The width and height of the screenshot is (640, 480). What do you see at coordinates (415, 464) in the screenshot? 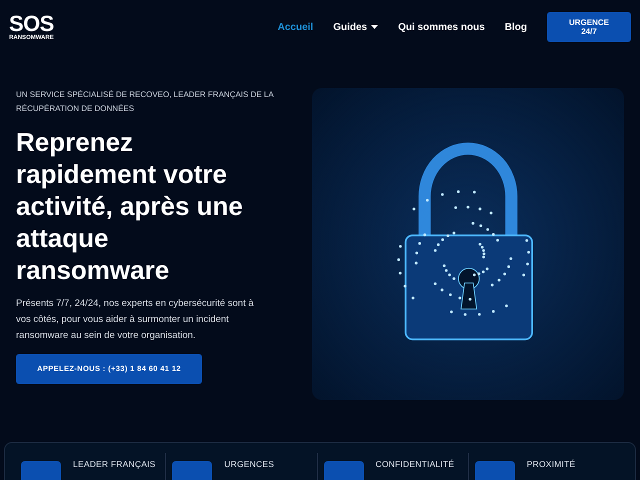
I see `feature-title: CONFIDENTIALITÉ` at bounding box center [415, 464].